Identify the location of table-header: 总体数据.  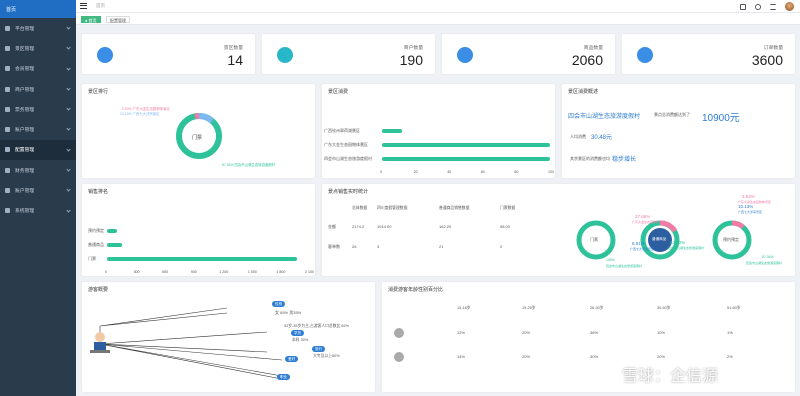
(360, 208).